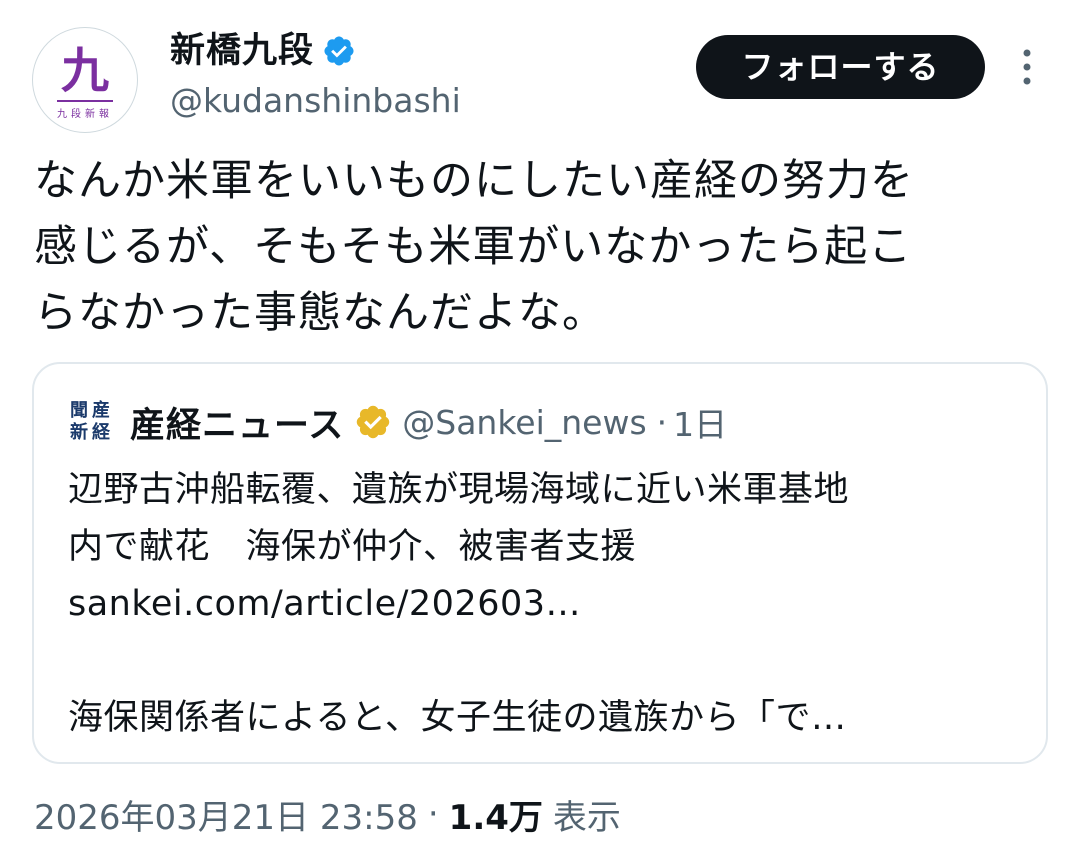 The height and width of the screenshot is (867, 1080). I want to click on avatar-subtext: 九段新報, so click(85, 114).